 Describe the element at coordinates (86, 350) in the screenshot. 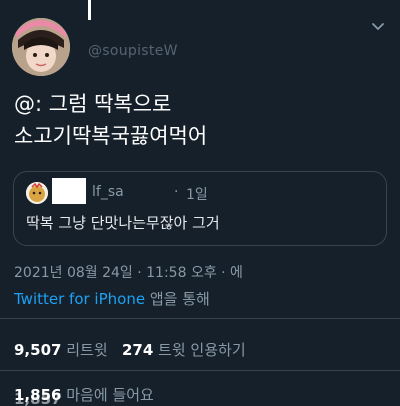

I see `retweet-label: 리트윗` at that location.